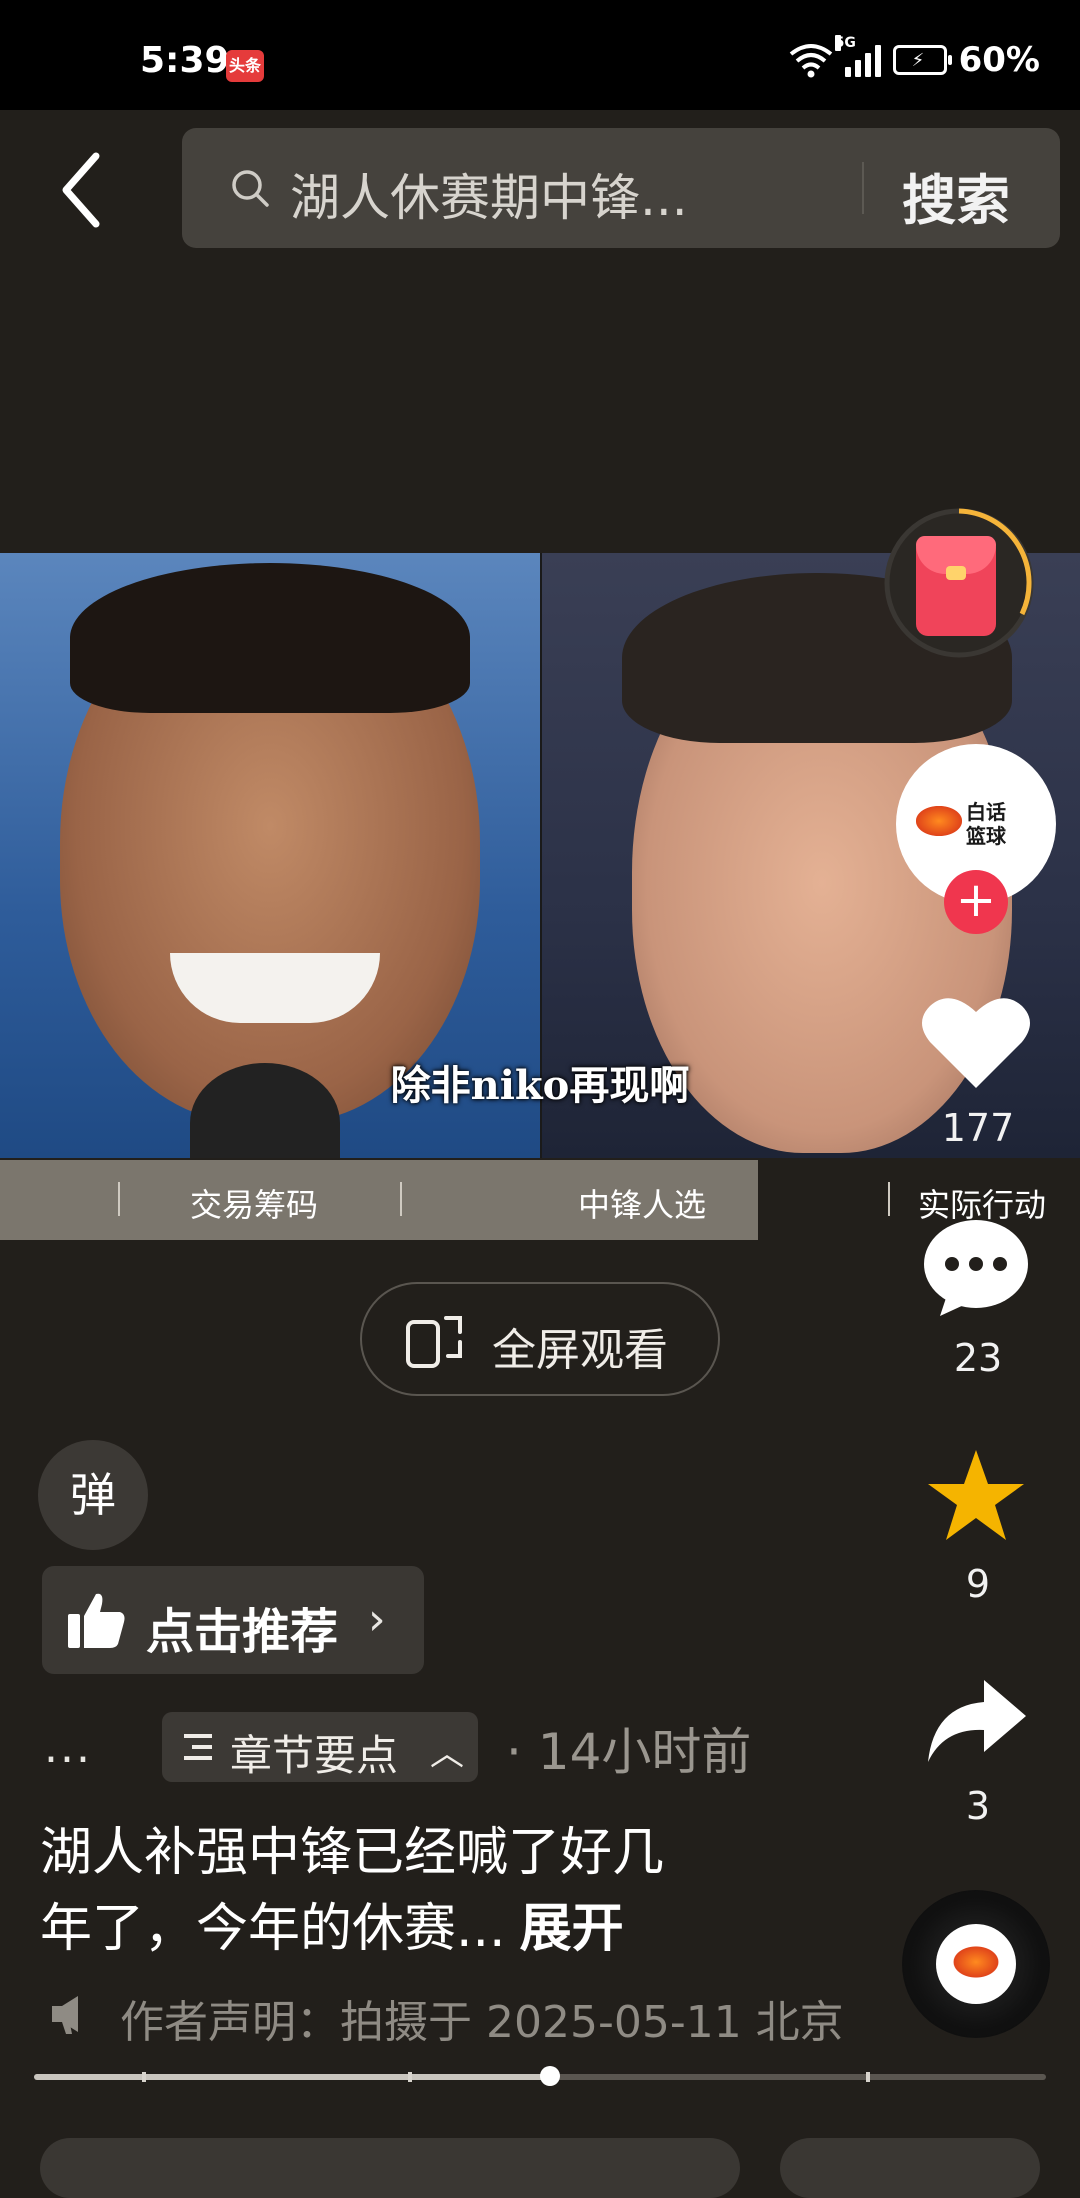  I want to click on flame-icon, so click(939, 821).